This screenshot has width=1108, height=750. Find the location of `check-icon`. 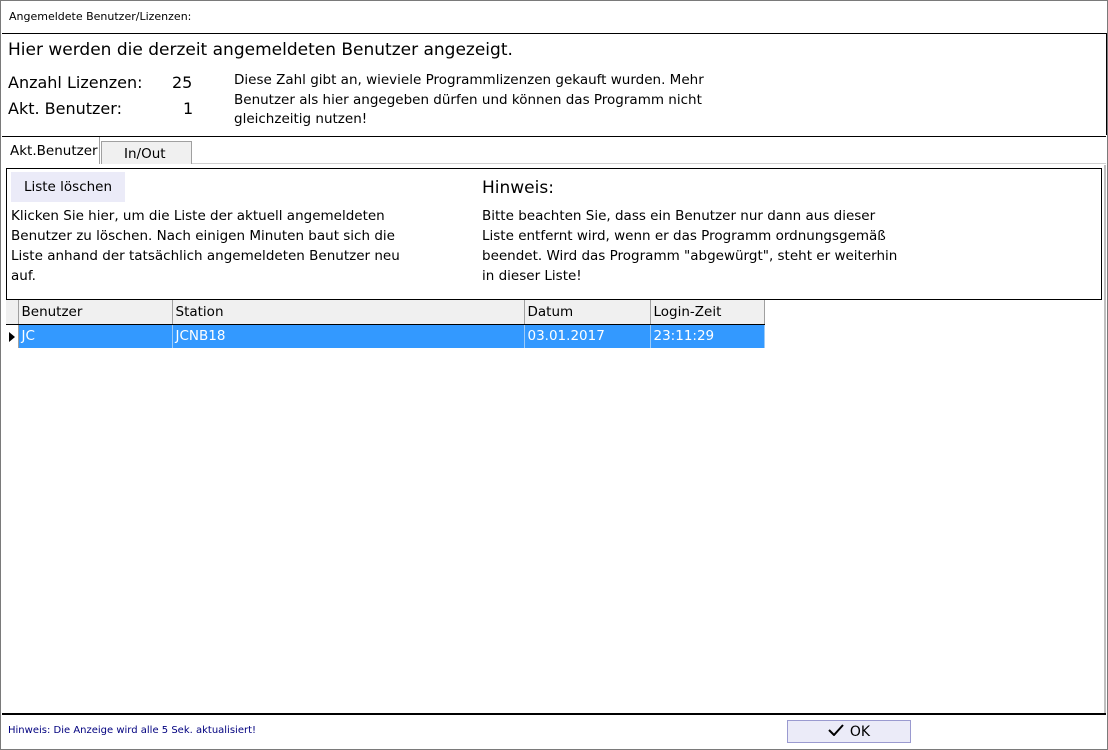

check-icon is located at coordinates (836, 731).